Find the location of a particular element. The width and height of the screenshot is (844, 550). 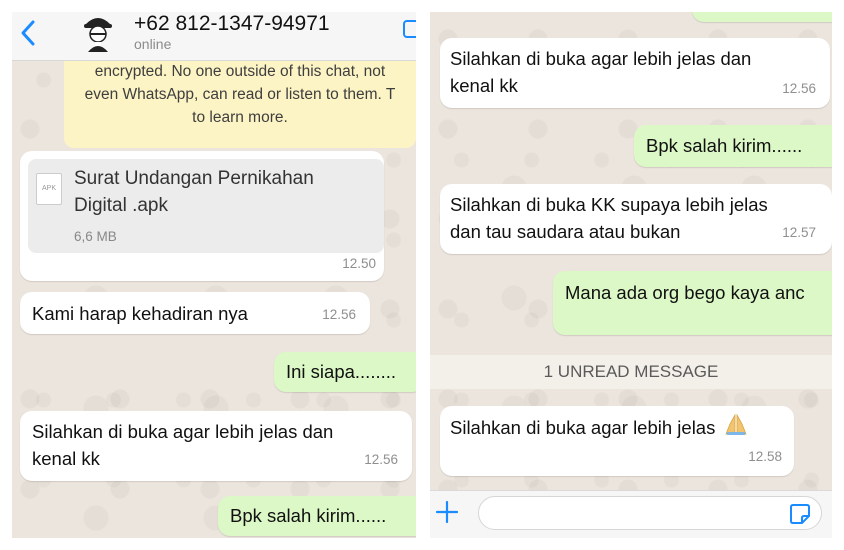

message-text: Mana ada org bego kaya anc is located at coordinates (685, 292).